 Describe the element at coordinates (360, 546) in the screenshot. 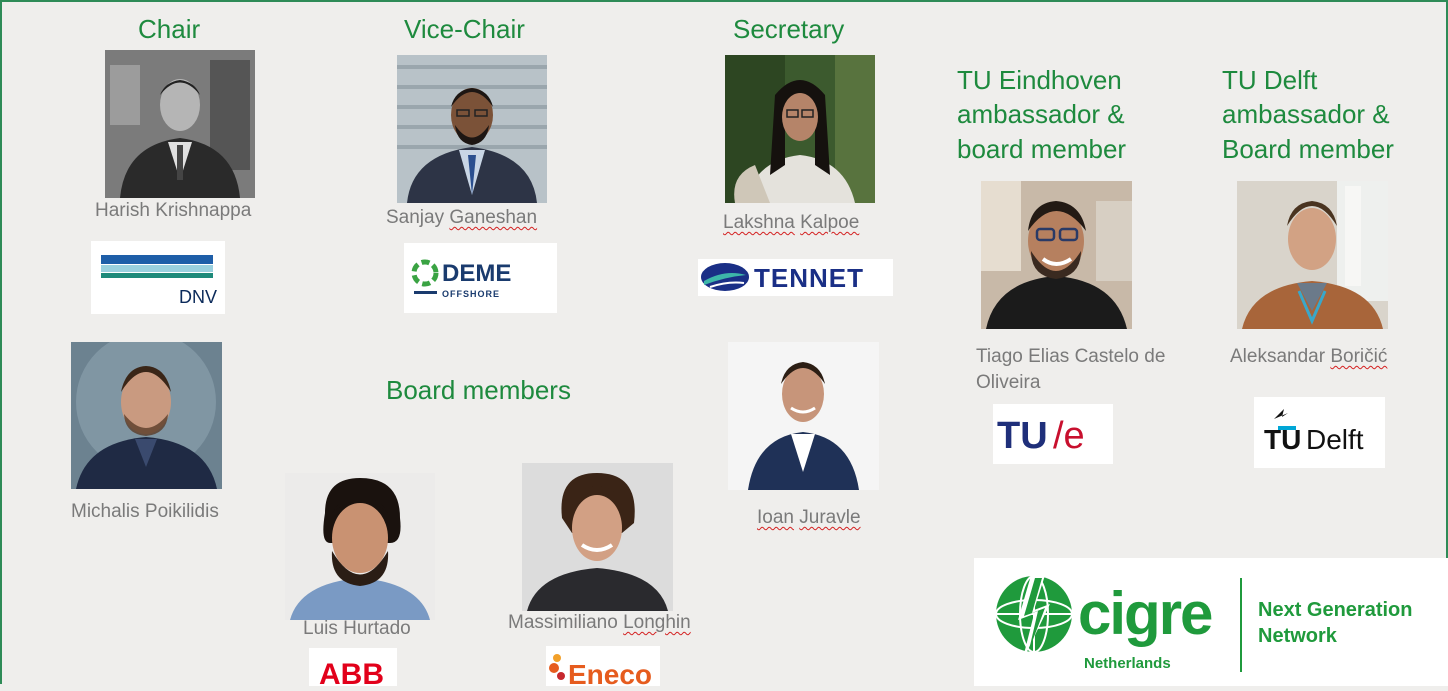

I see `photo-luis-hurtado` at that location.